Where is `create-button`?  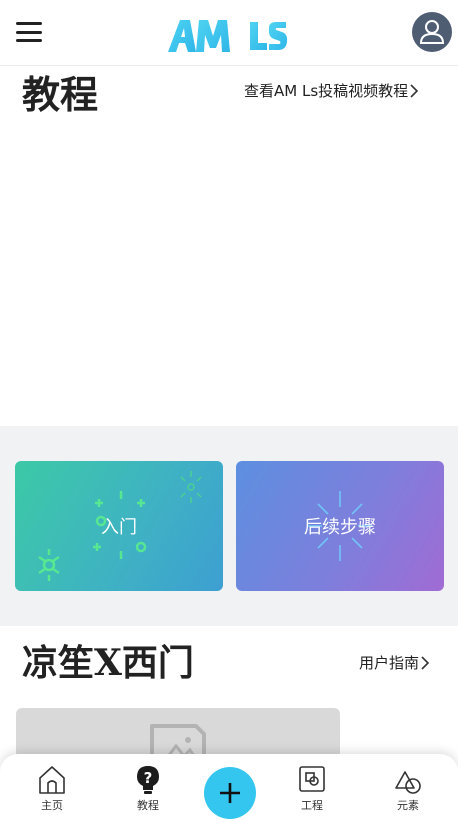
create-button is located at coordinates (230, 793).